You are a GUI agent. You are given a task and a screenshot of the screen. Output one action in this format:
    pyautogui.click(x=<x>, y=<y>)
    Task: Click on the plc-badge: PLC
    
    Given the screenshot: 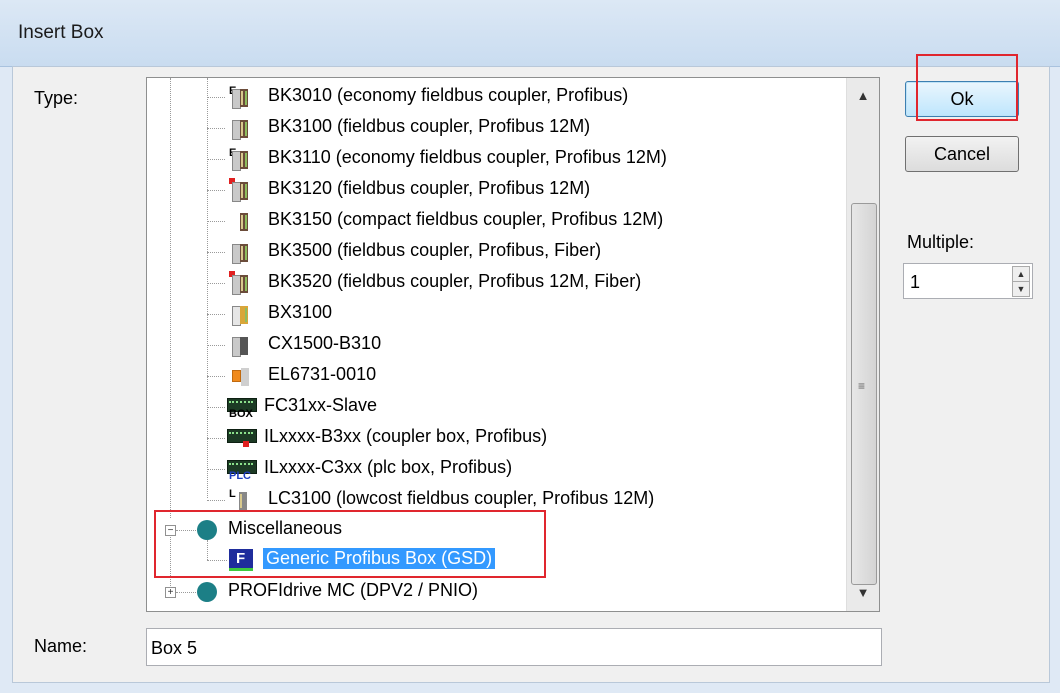 What is the action you would take?
    pyautogui.click(x=240, y=476)
    